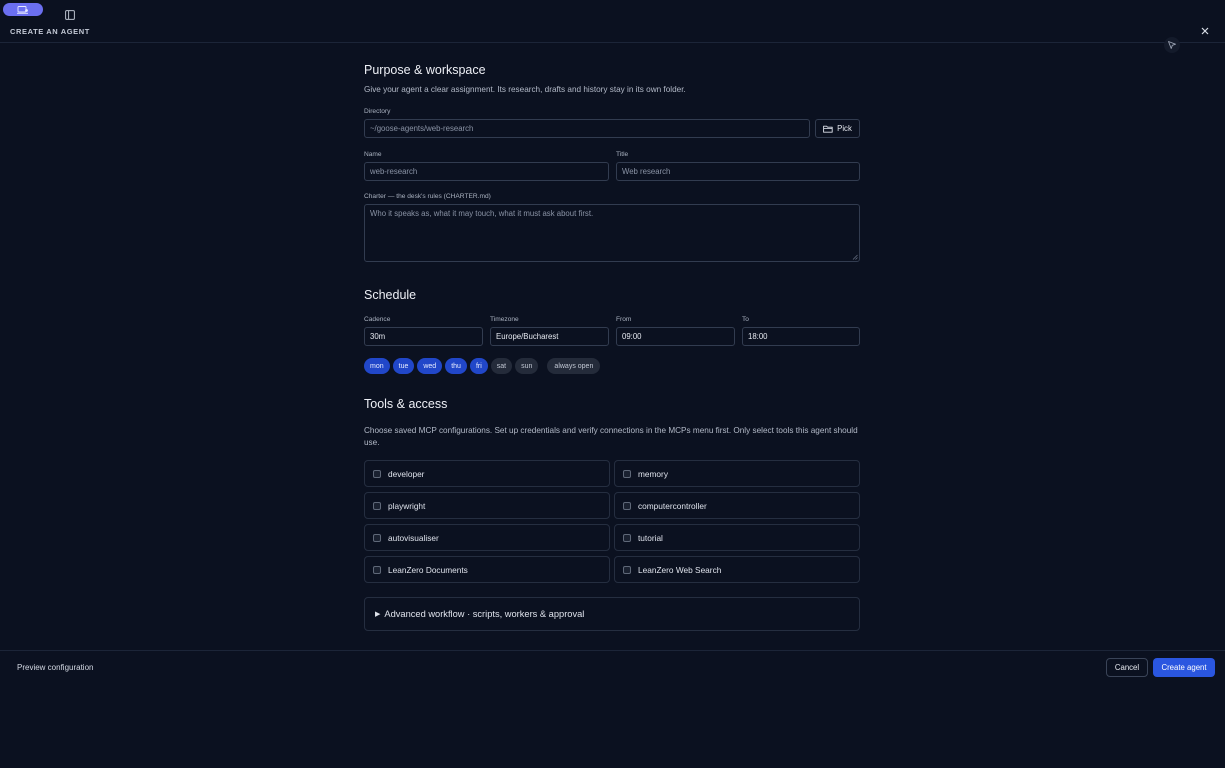 The image size is (1225, 768). I want to click on sidebar-toggle-button, so click(70, 15).